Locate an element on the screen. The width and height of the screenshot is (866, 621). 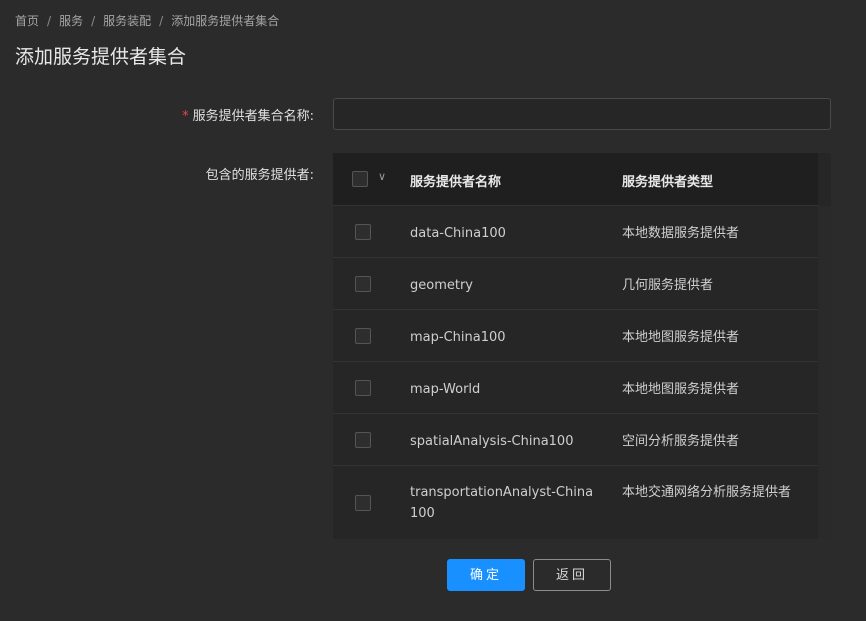
provider-name-cell: spatialAnalysis-China100 is located at coordinates (492, 441).